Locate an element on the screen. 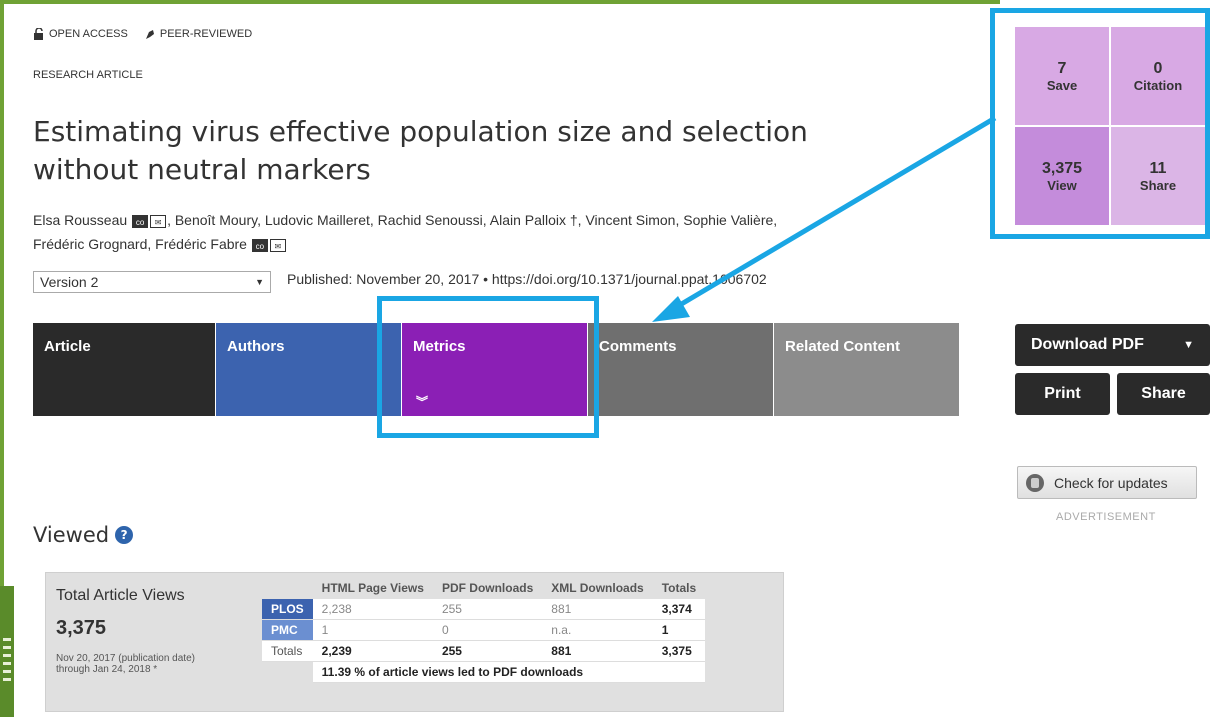 The width and height of the screenshot is (1211, 717). source-cell: PMC is located at coordinates (287, 630).